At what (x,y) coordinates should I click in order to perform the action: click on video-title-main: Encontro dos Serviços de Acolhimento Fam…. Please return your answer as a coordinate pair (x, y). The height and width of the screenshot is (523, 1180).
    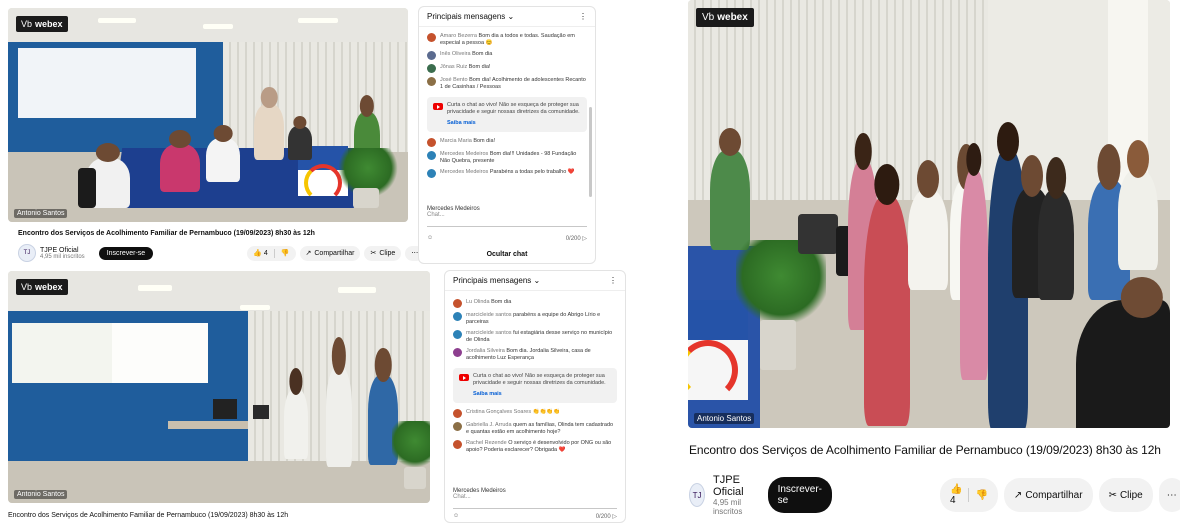
    Looking at the image, I should click on (925, 450).